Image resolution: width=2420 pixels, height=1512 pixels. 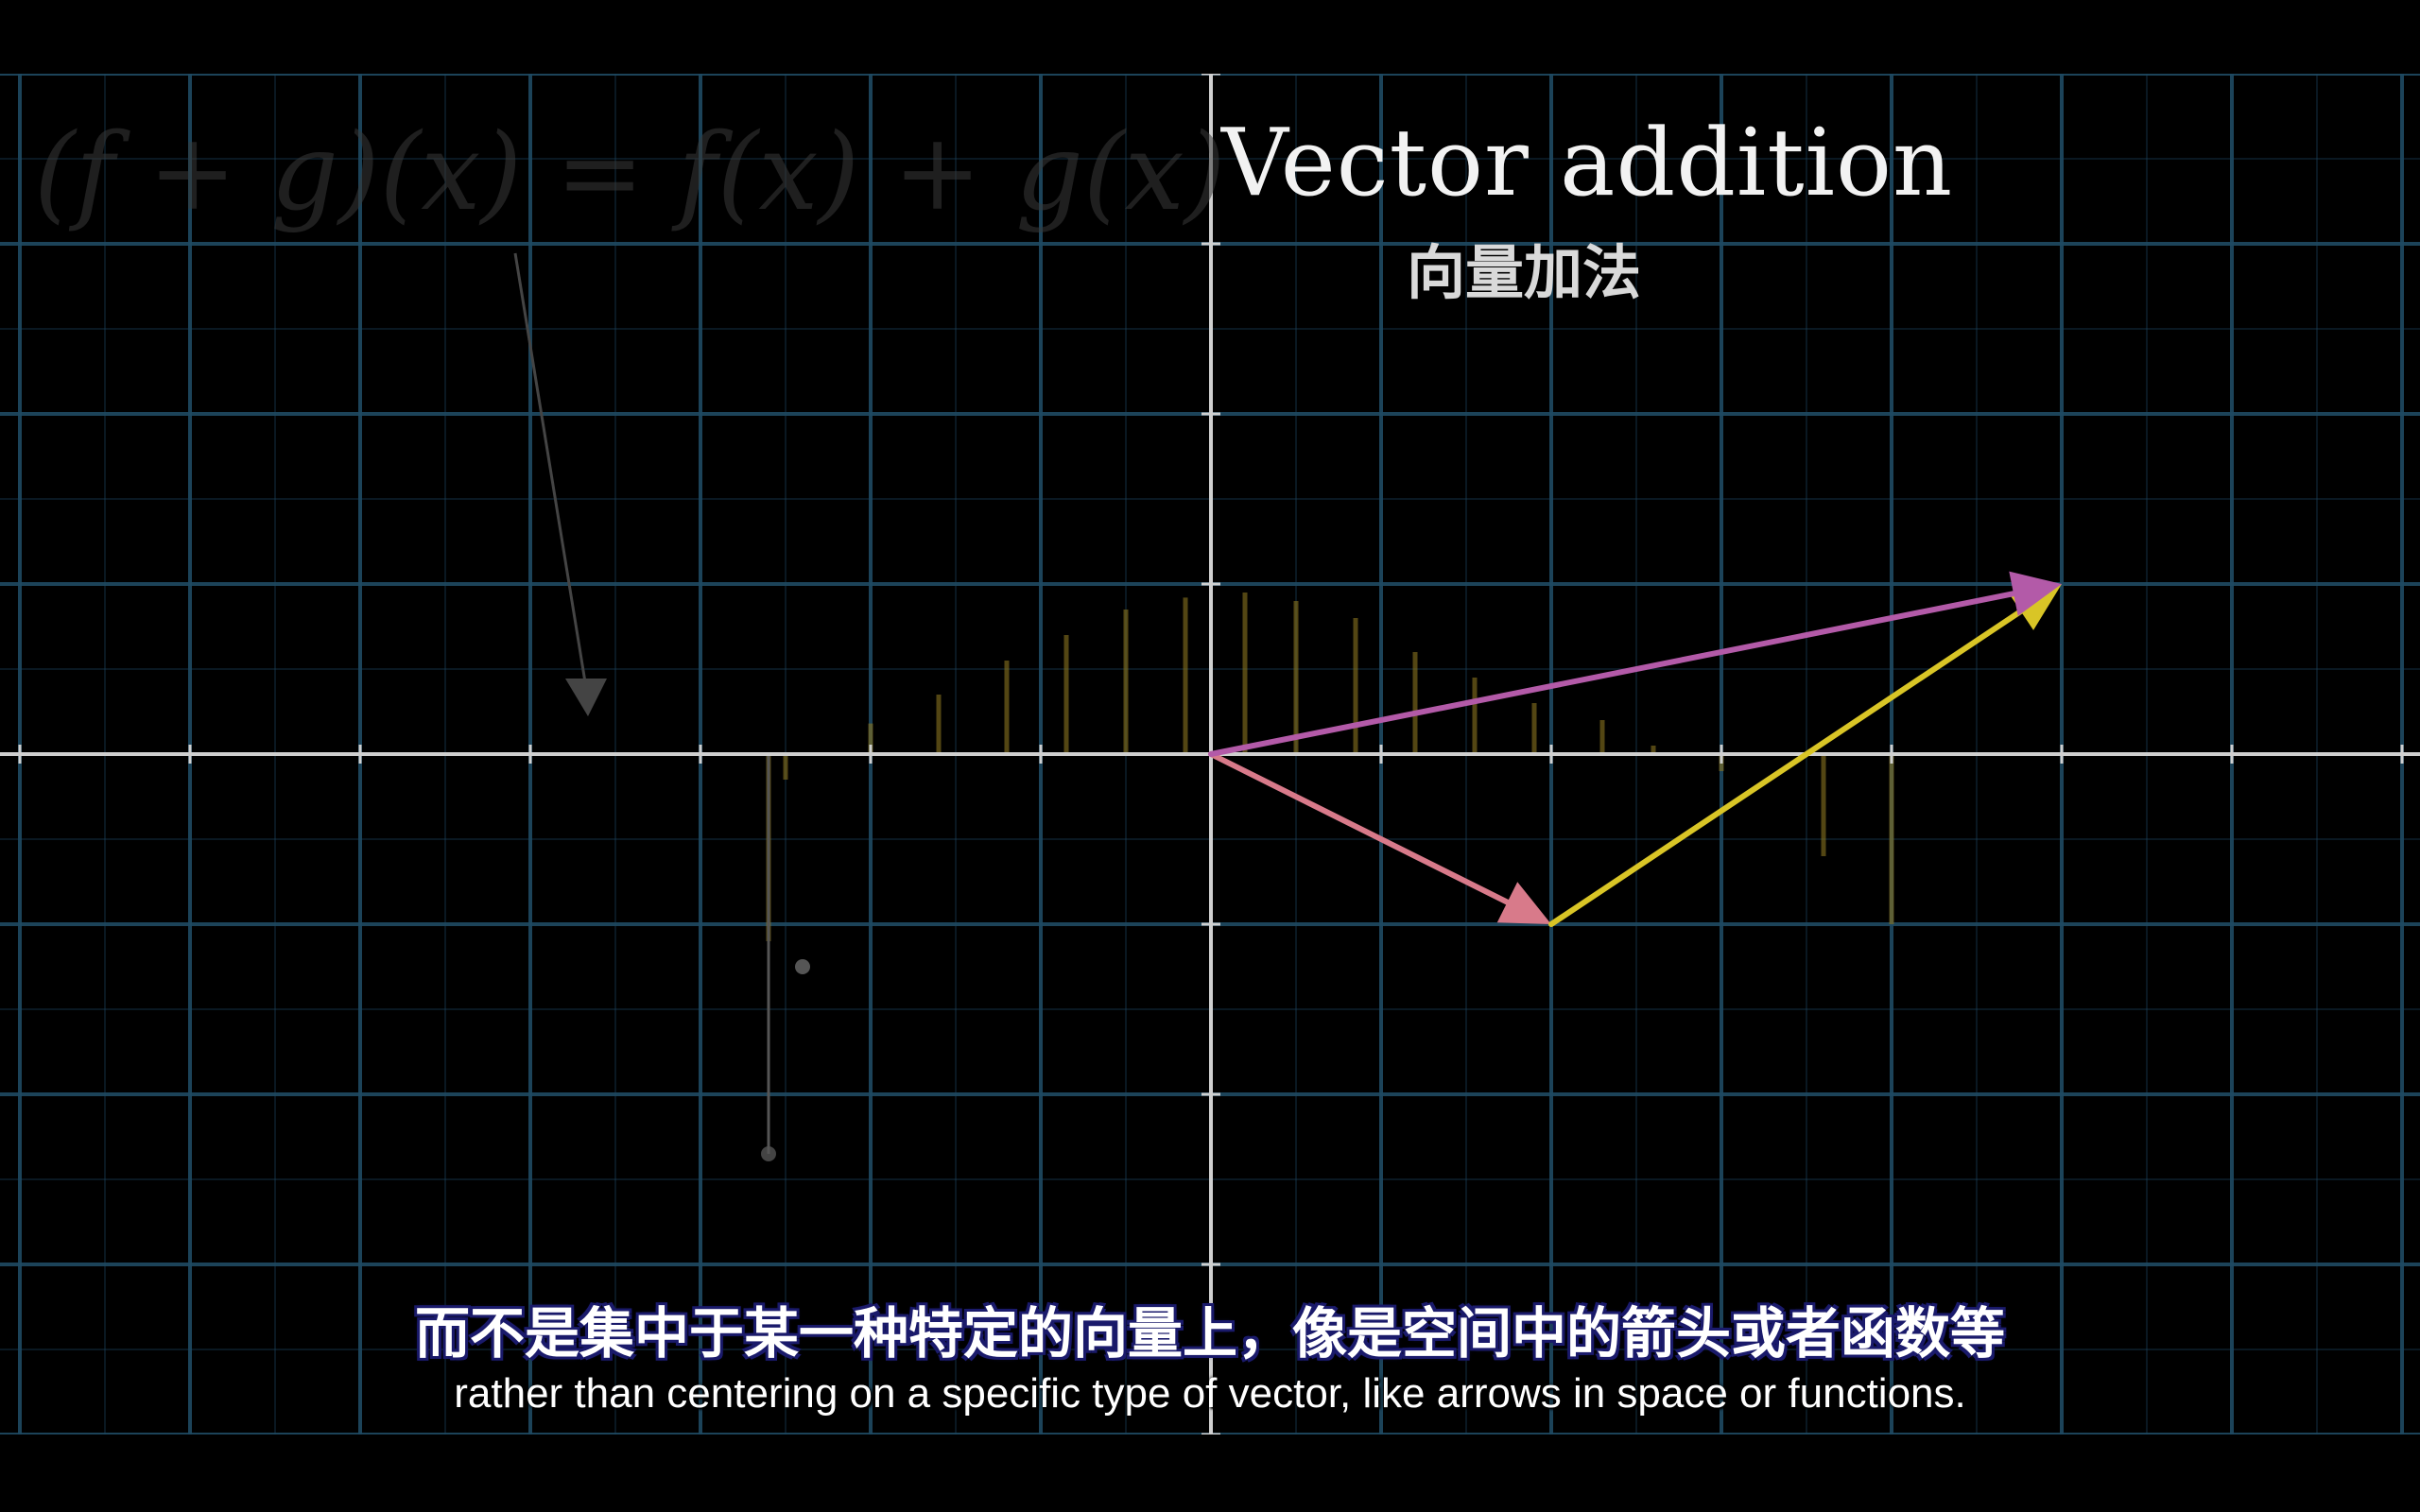 What do you see at coordinates (586, 697) in the screenshot?
I see `faded-pointer-arrowhead` at bounding box center [586, 697].